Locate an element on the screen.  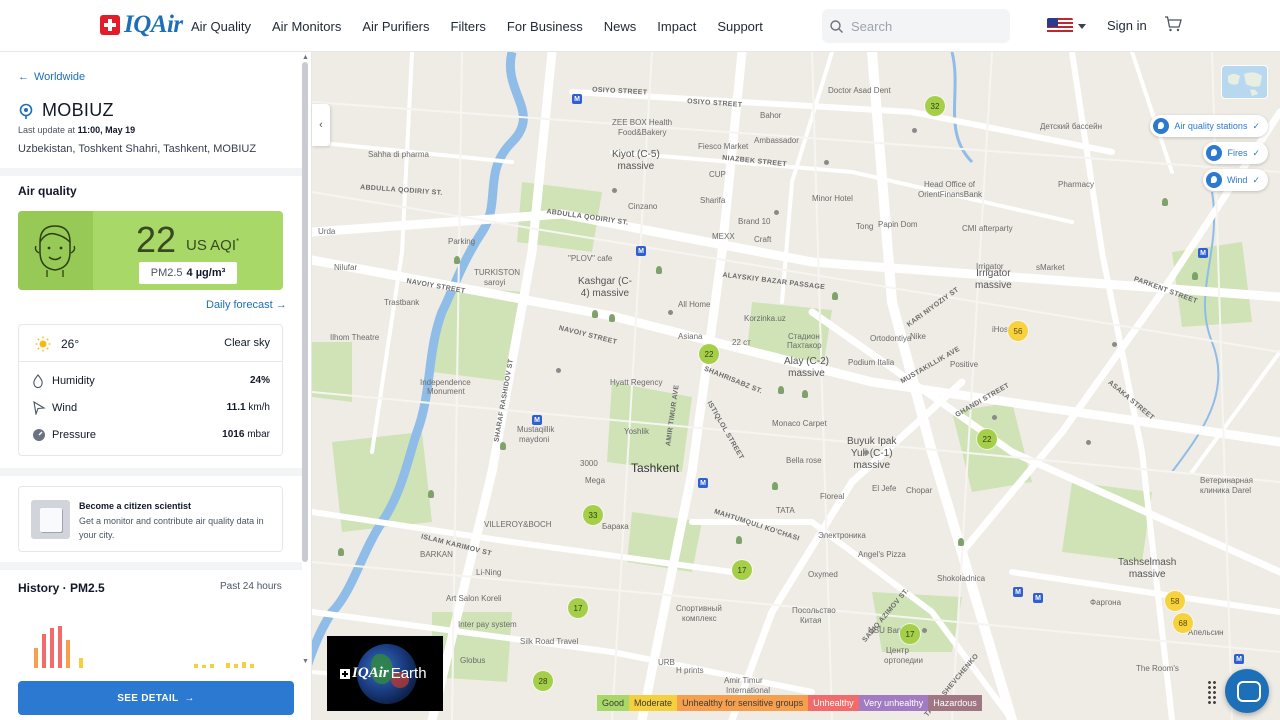
aqi-unit: US AQI* is located at coordinates (212, 245).